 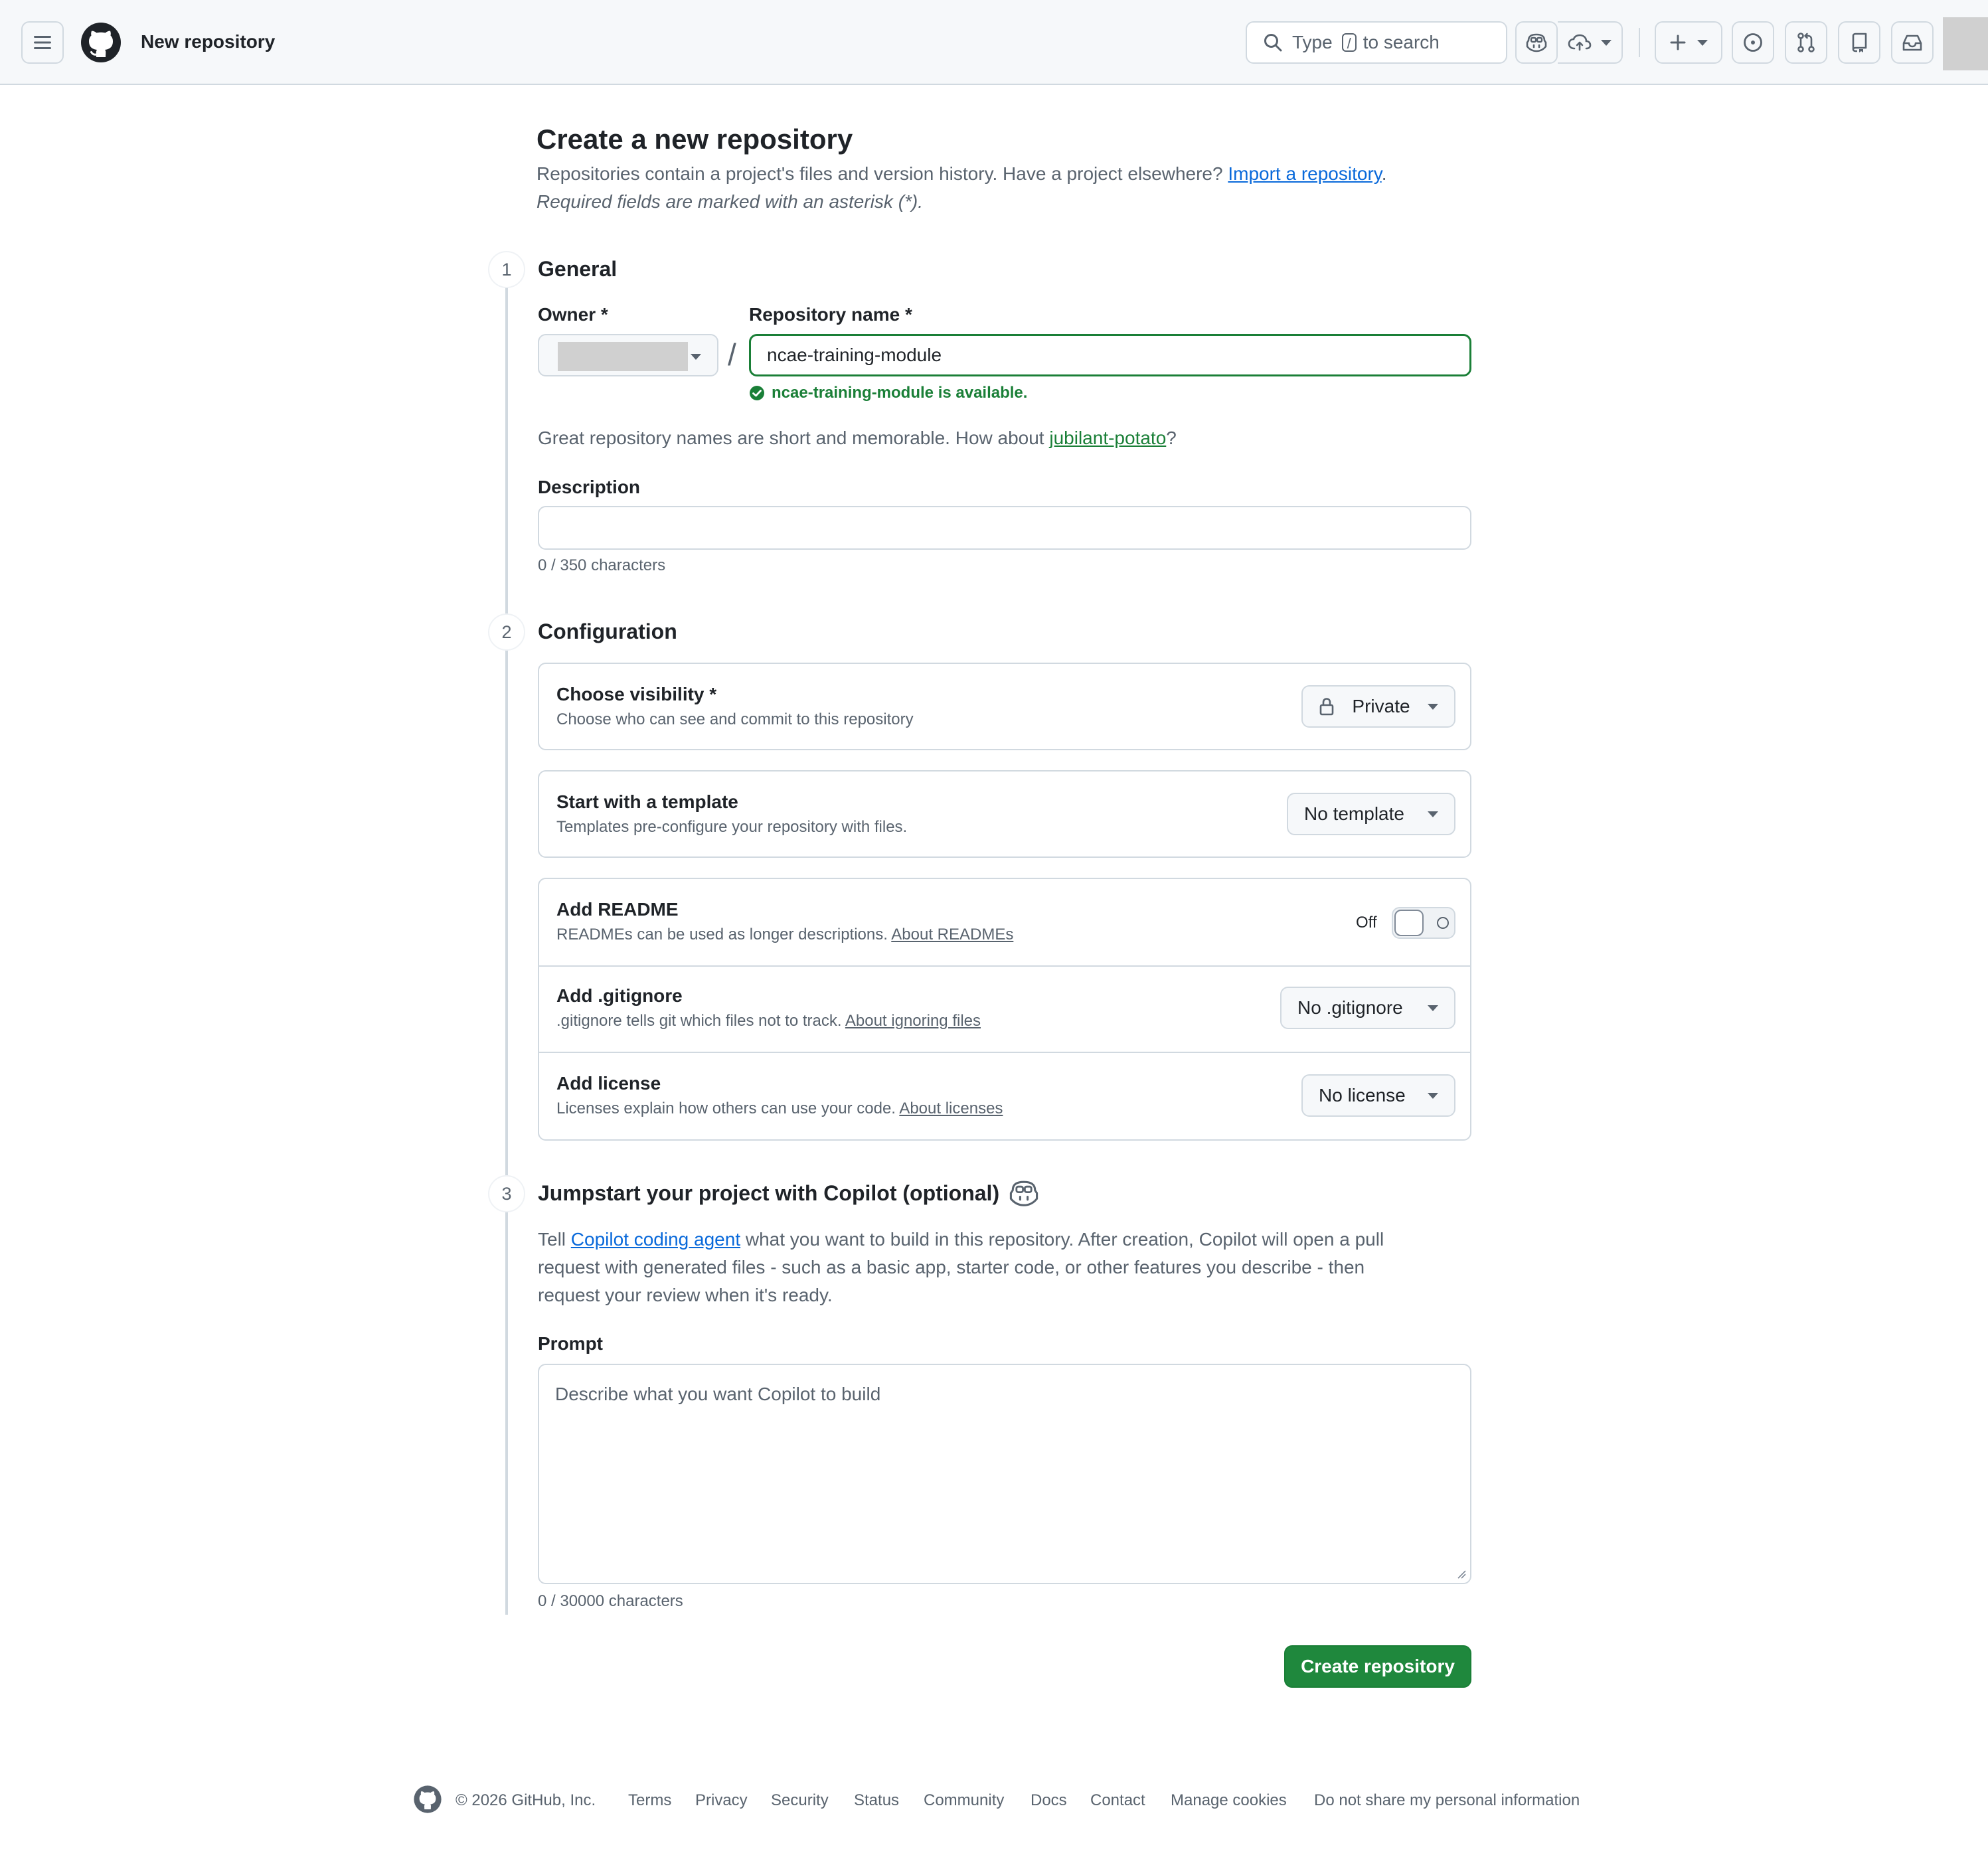 What do you see at coordinates (1367, 1008) in the screenshot?
I see `gitignore-dropdown: No .gitignore` at bounding box center [1367, 1008].